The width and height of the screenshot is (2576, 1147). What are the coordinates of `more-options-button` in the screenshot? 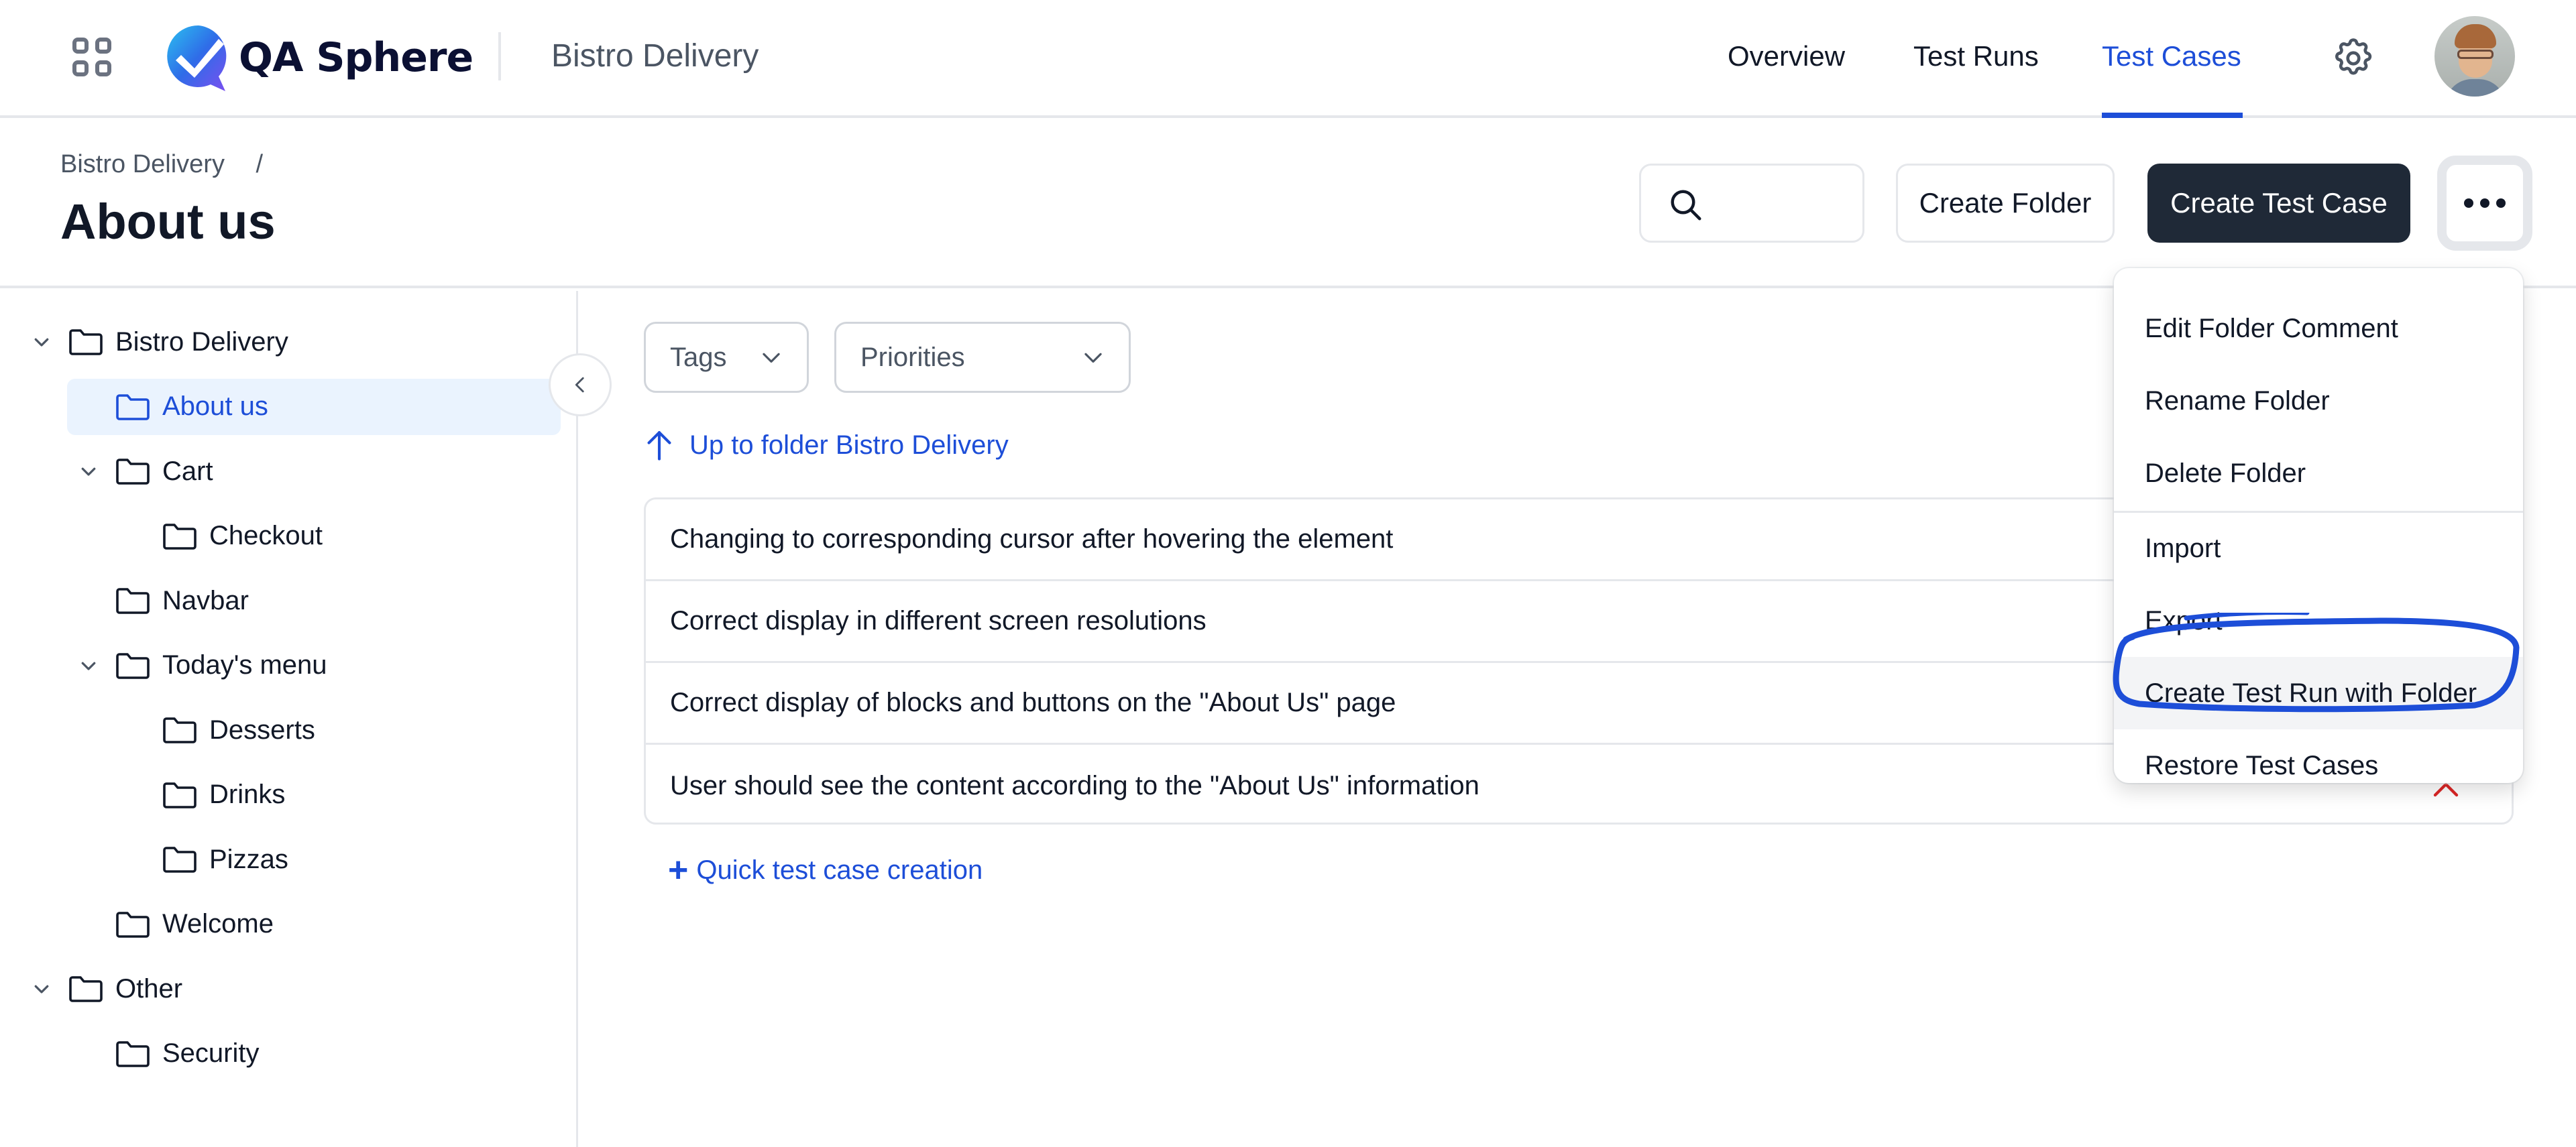 It's located at (2484, 203).